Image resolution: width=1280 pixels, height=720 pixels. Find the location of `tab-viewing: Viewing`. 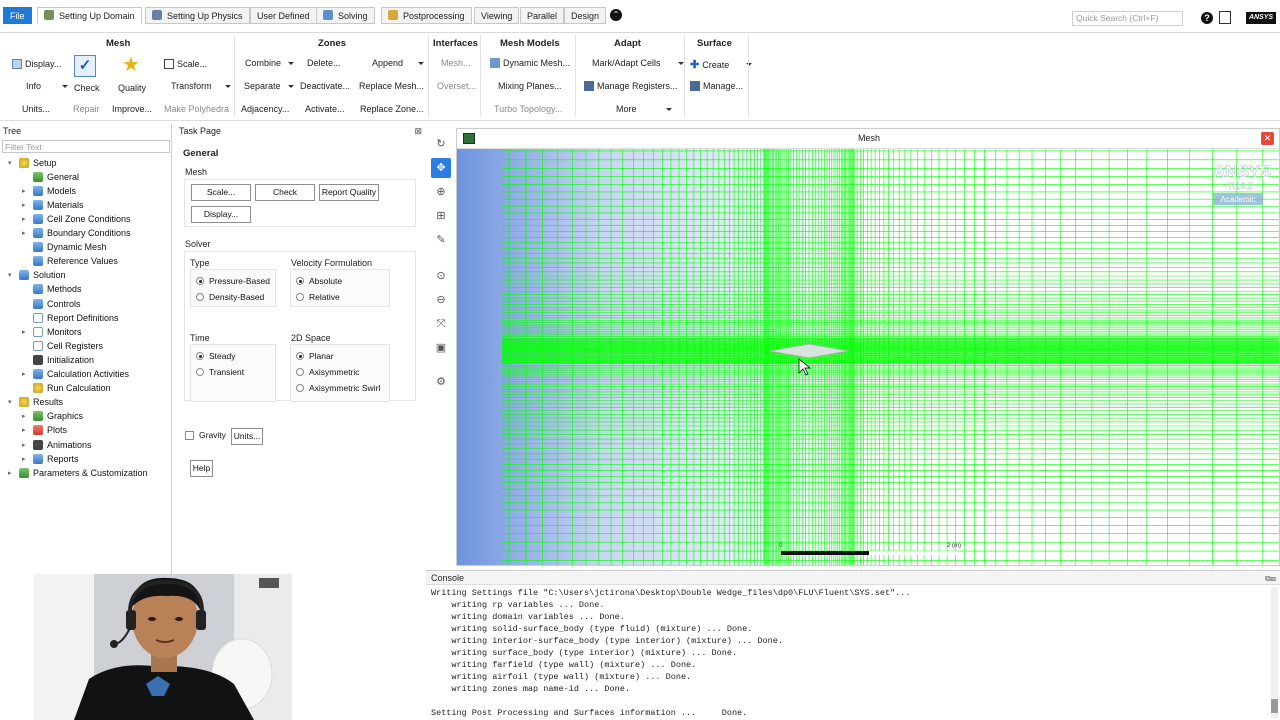

tab-viewing: Viewing is located at coordinates (497, 15).